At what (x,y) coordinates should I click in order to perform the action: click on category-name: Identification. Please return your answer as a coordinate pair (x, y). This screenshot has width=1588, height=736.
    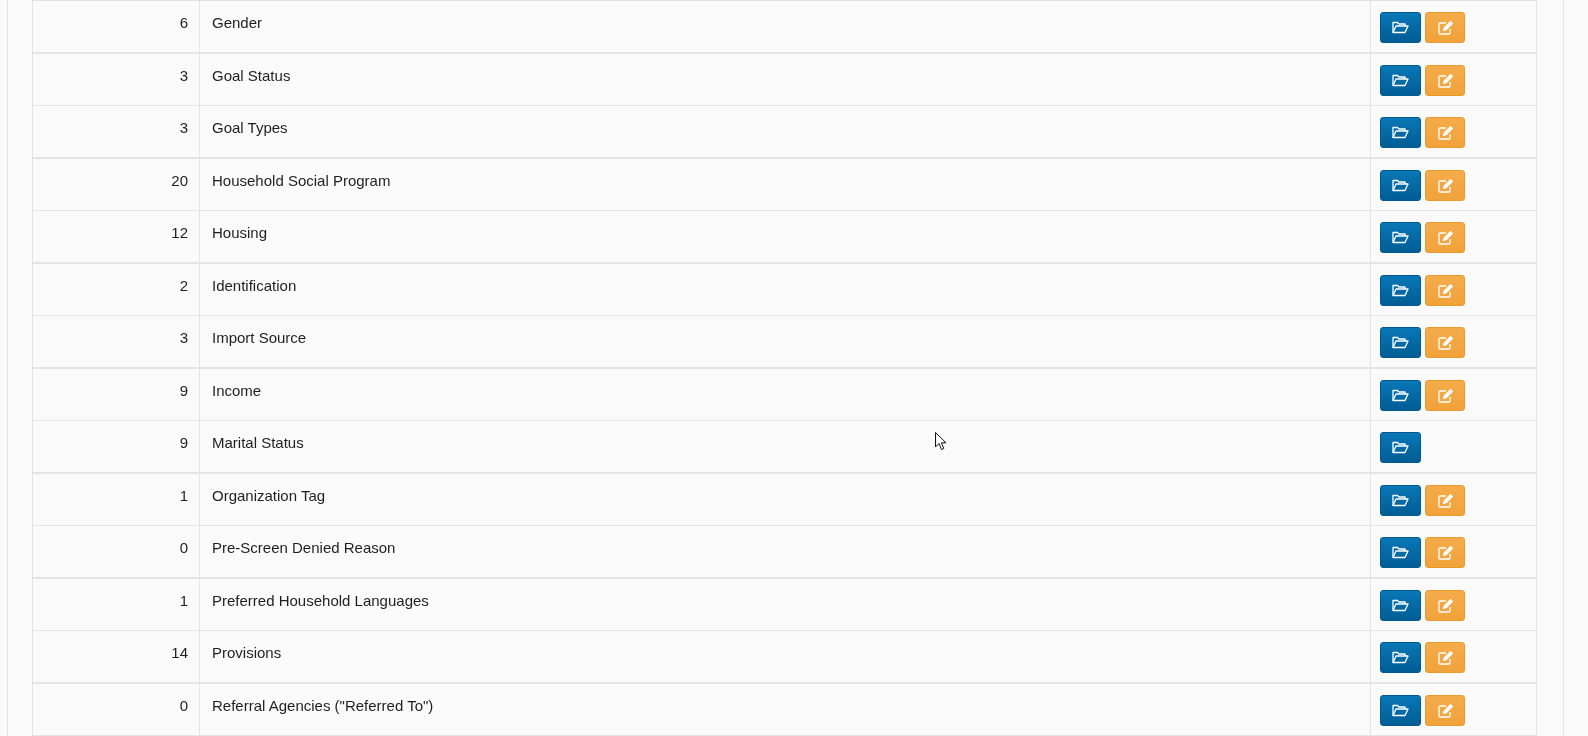
    Looking at the image, I should click on (254, 286).